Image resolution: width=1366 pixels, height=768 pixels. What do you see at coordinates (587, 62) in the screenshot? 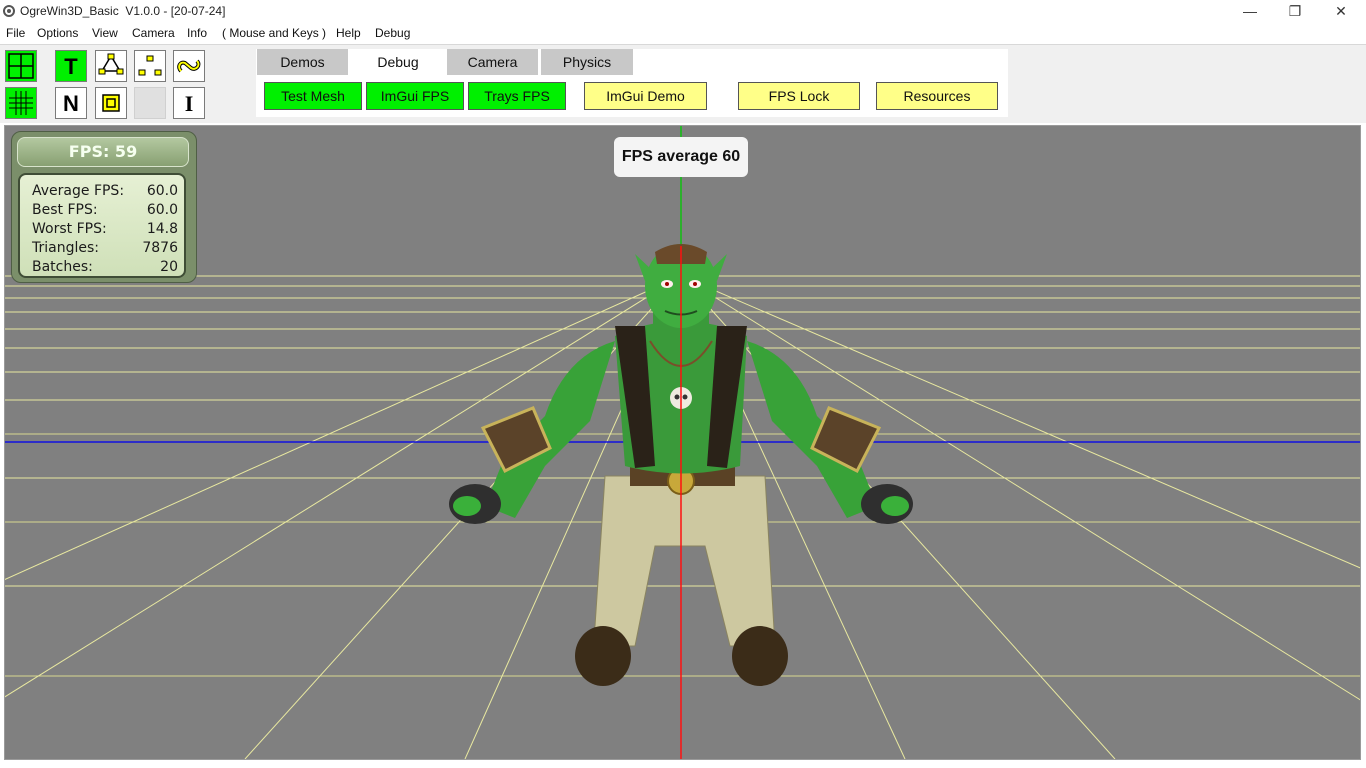
I see `tab-physics: Physics` at bounding box center [587, 62].